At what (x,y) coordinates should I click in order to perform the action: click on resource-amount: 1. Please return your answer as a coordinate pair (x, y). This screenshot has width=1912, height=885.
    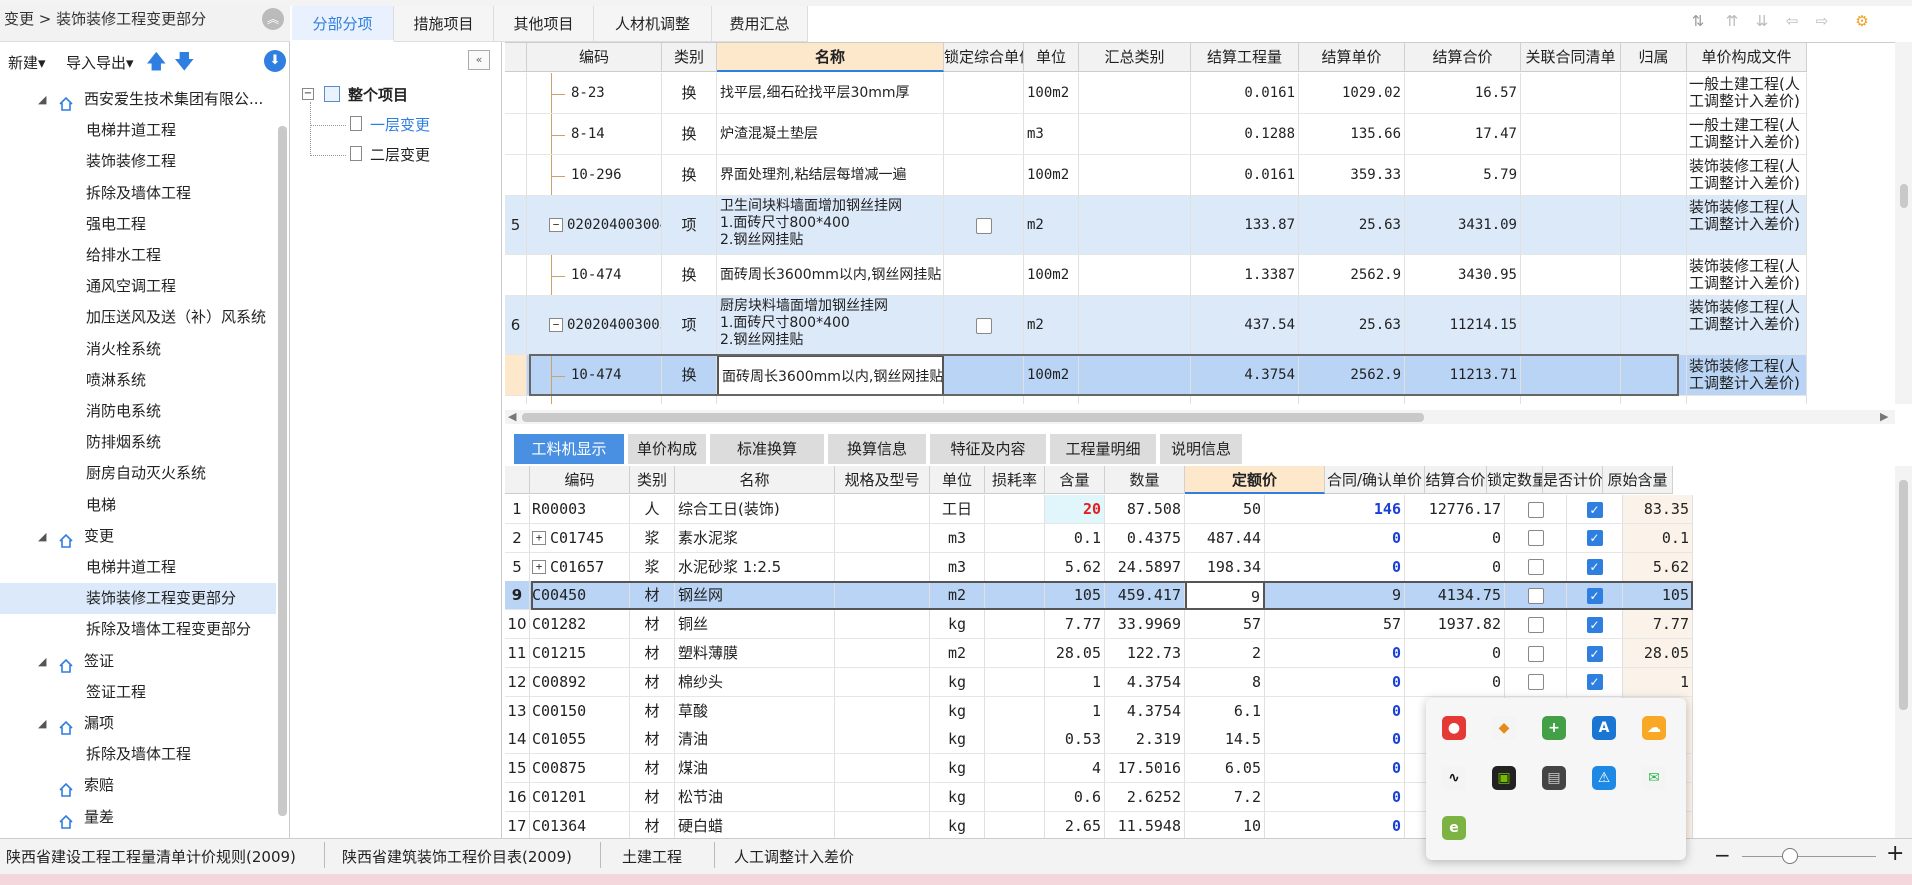
    Looking at the image, I should click on (1075, 682).